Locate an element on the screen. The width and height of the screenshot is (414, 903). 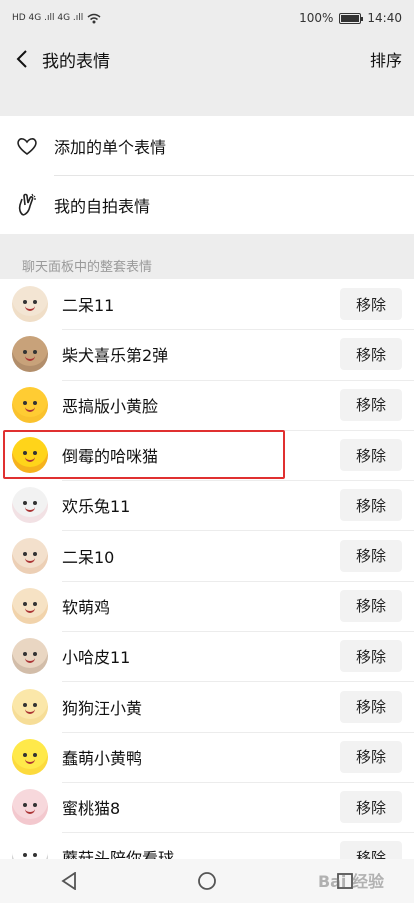
hand-gesture-icon is located at coordinates (27, 205).